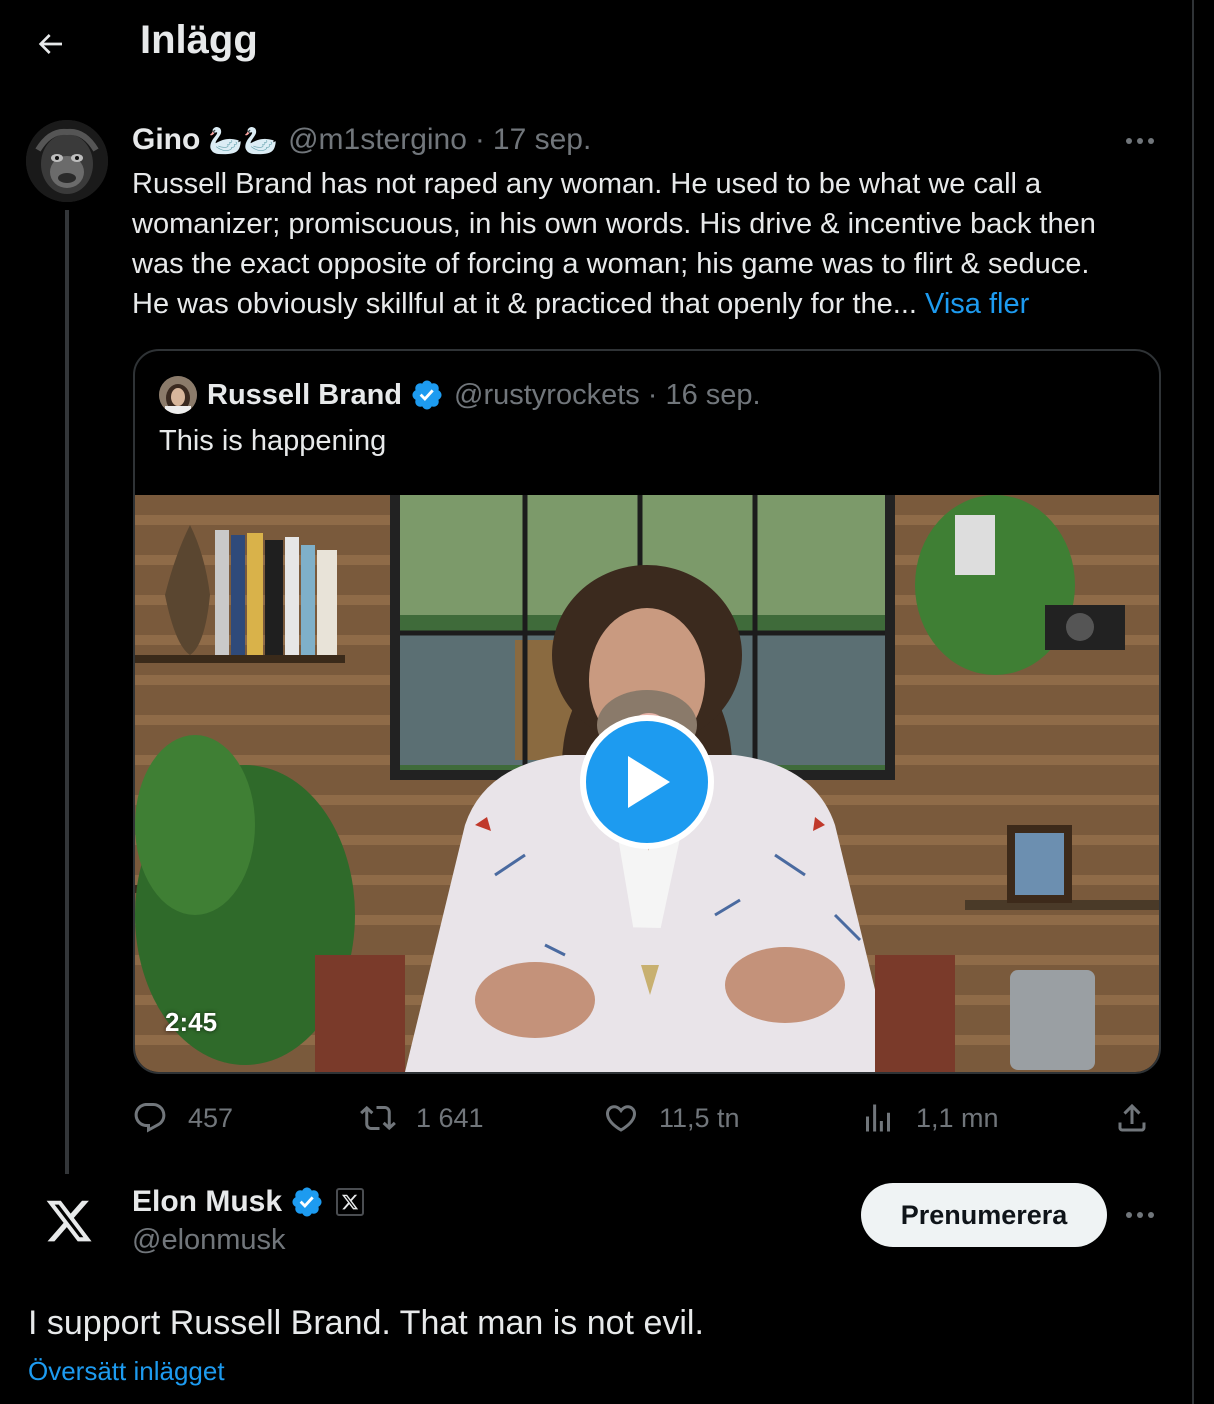 This screenshot has width=1214, height=1404. I want to click on quote-header: Russell Brand @rustyrockets · 16 sep., so click(460, 395).